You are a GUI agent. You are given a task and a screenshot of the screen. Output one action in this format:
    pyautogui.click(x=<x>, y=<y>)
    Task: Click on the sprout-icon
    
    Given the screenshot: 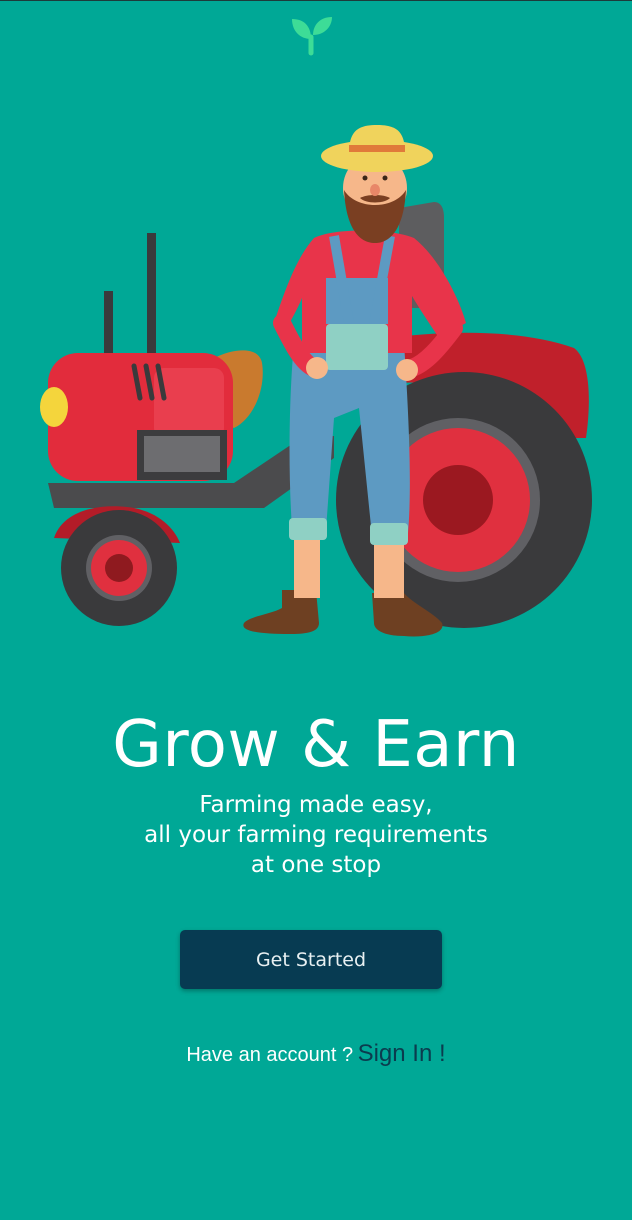 What is the action you would take?
    pyautogui.click(x=312, y=36)
    